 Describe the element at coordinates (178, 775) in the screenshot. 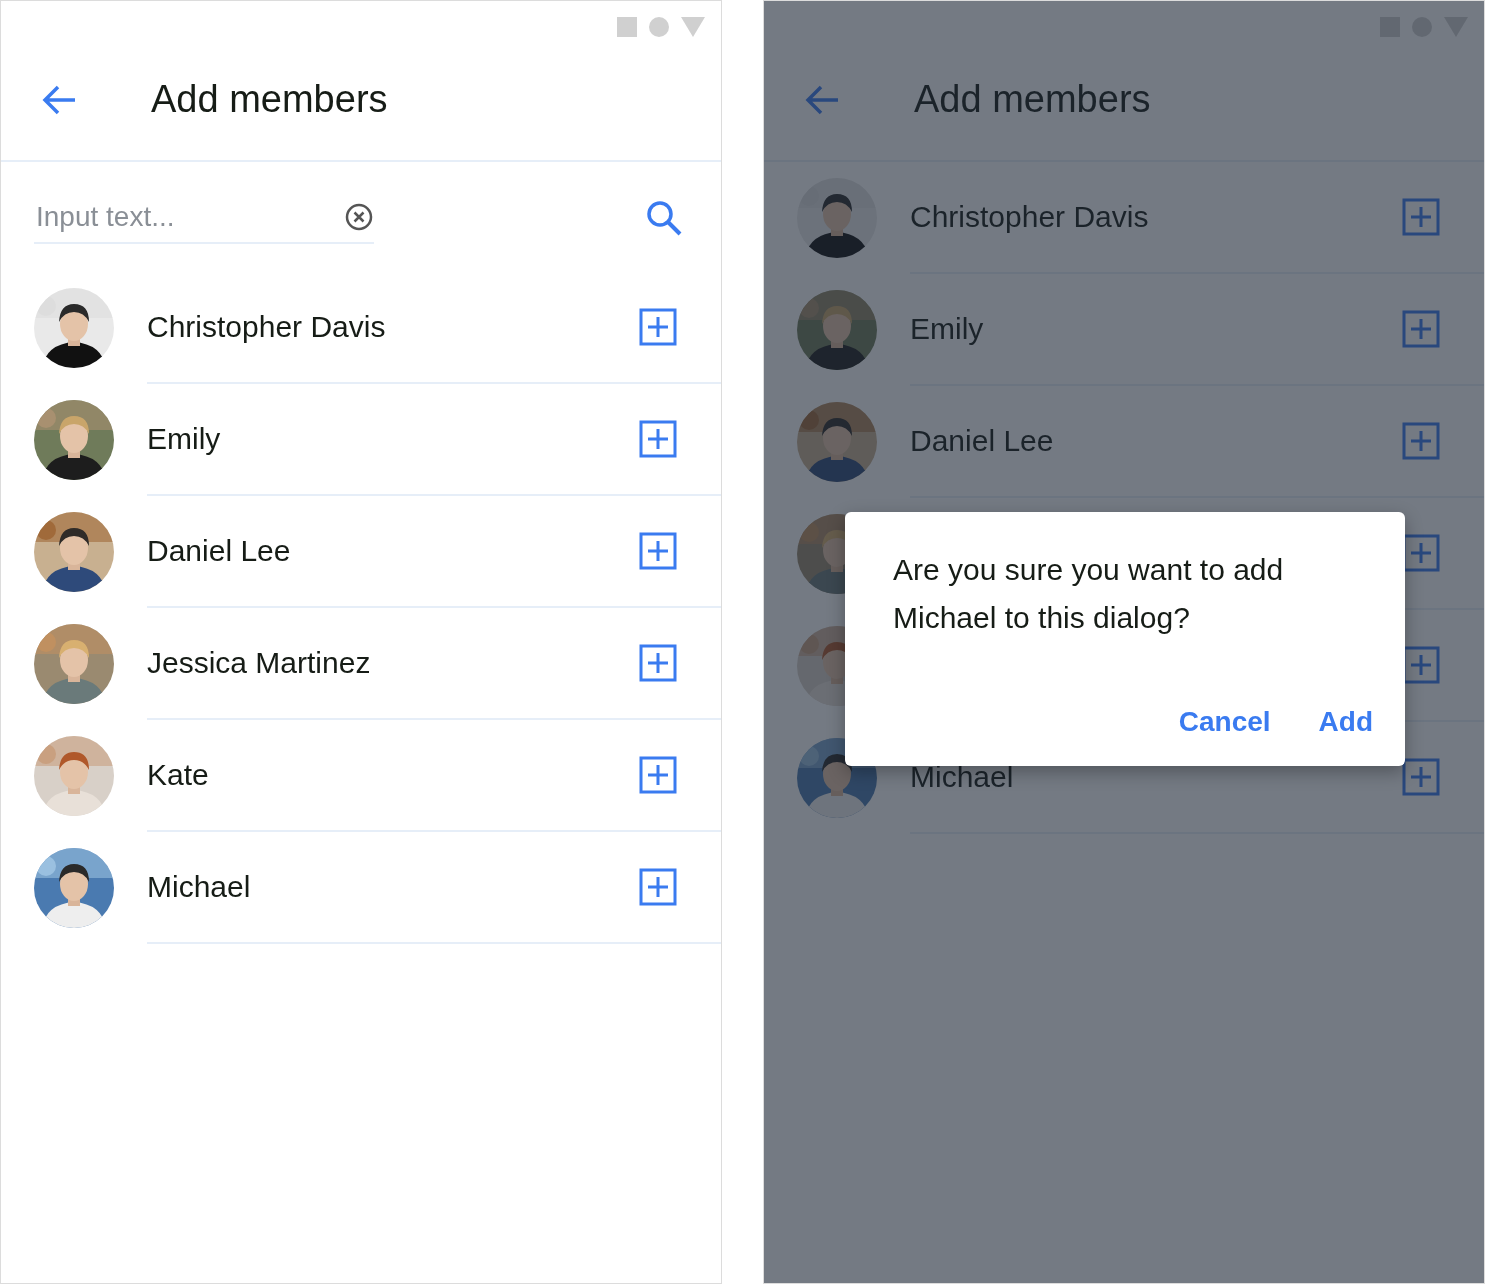

I see `member-name: Kate` at that location.